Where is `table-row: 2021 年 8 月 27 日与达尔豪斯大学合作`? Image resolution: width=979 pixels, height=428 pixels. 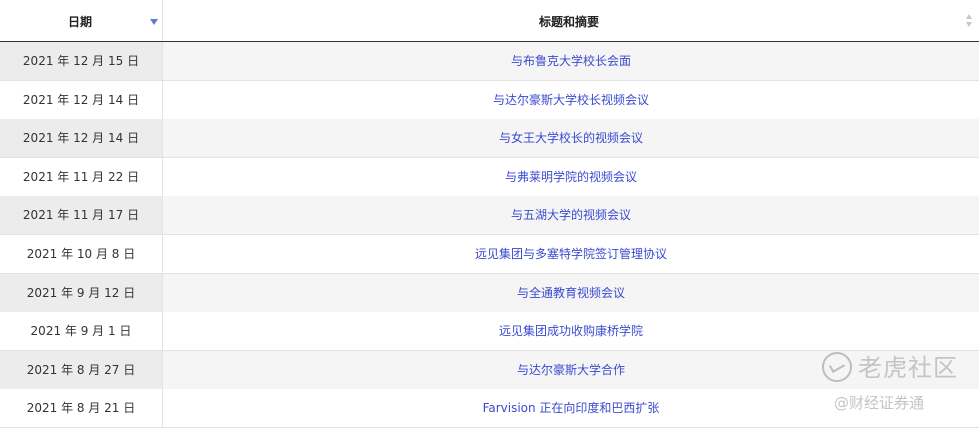
table-row: 2021 年 8 月 27 日与达尔豪斯大学合作 is located at coordinates (489, 370).